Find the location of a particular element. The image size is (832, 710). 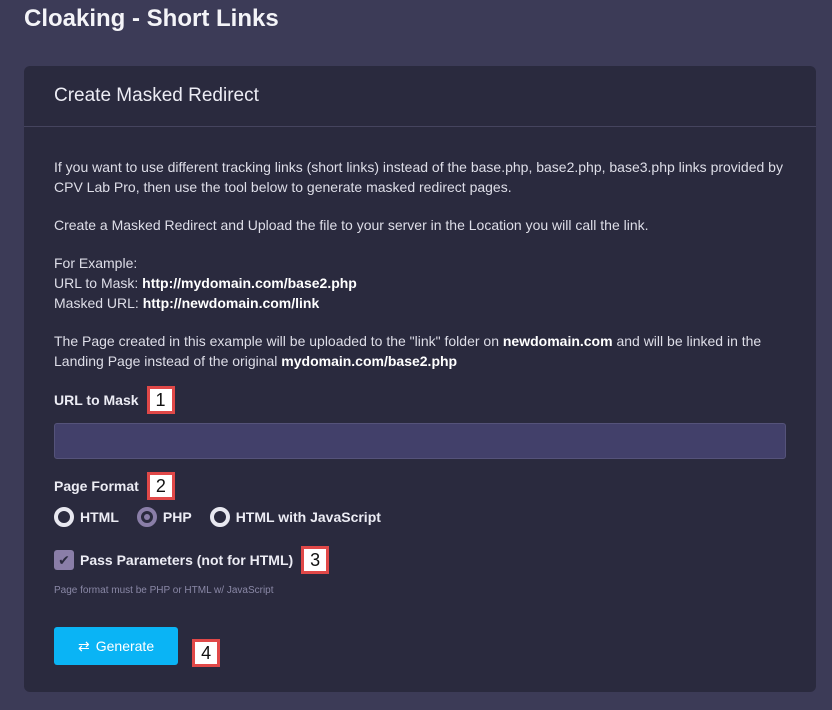

radio-html-javascript: HTML with JavaScript is located at coordinates (295, 517).